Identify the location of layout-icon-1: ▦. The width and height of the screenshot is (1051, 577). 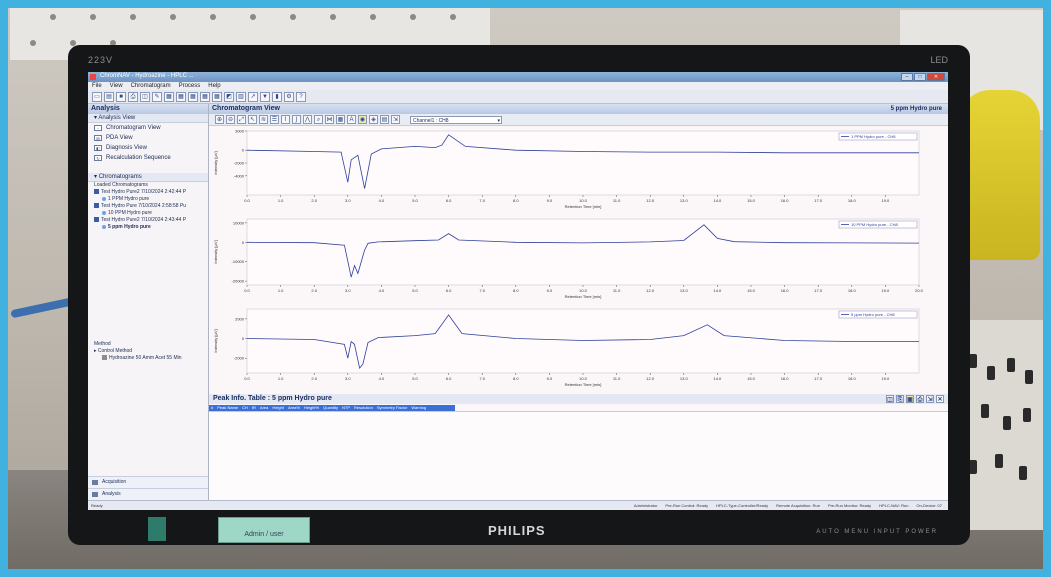
(169, 96).